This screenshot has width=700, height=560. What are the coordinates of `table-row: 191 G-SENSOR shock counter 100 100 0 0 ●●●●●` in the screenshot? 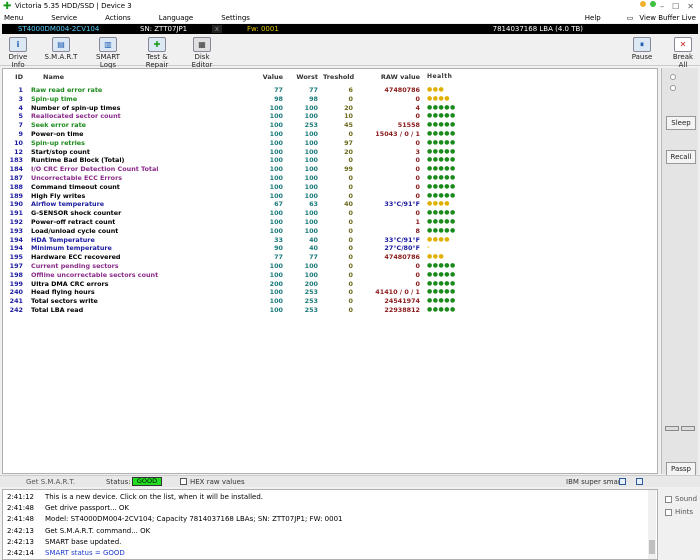 It's located at (330, 213).